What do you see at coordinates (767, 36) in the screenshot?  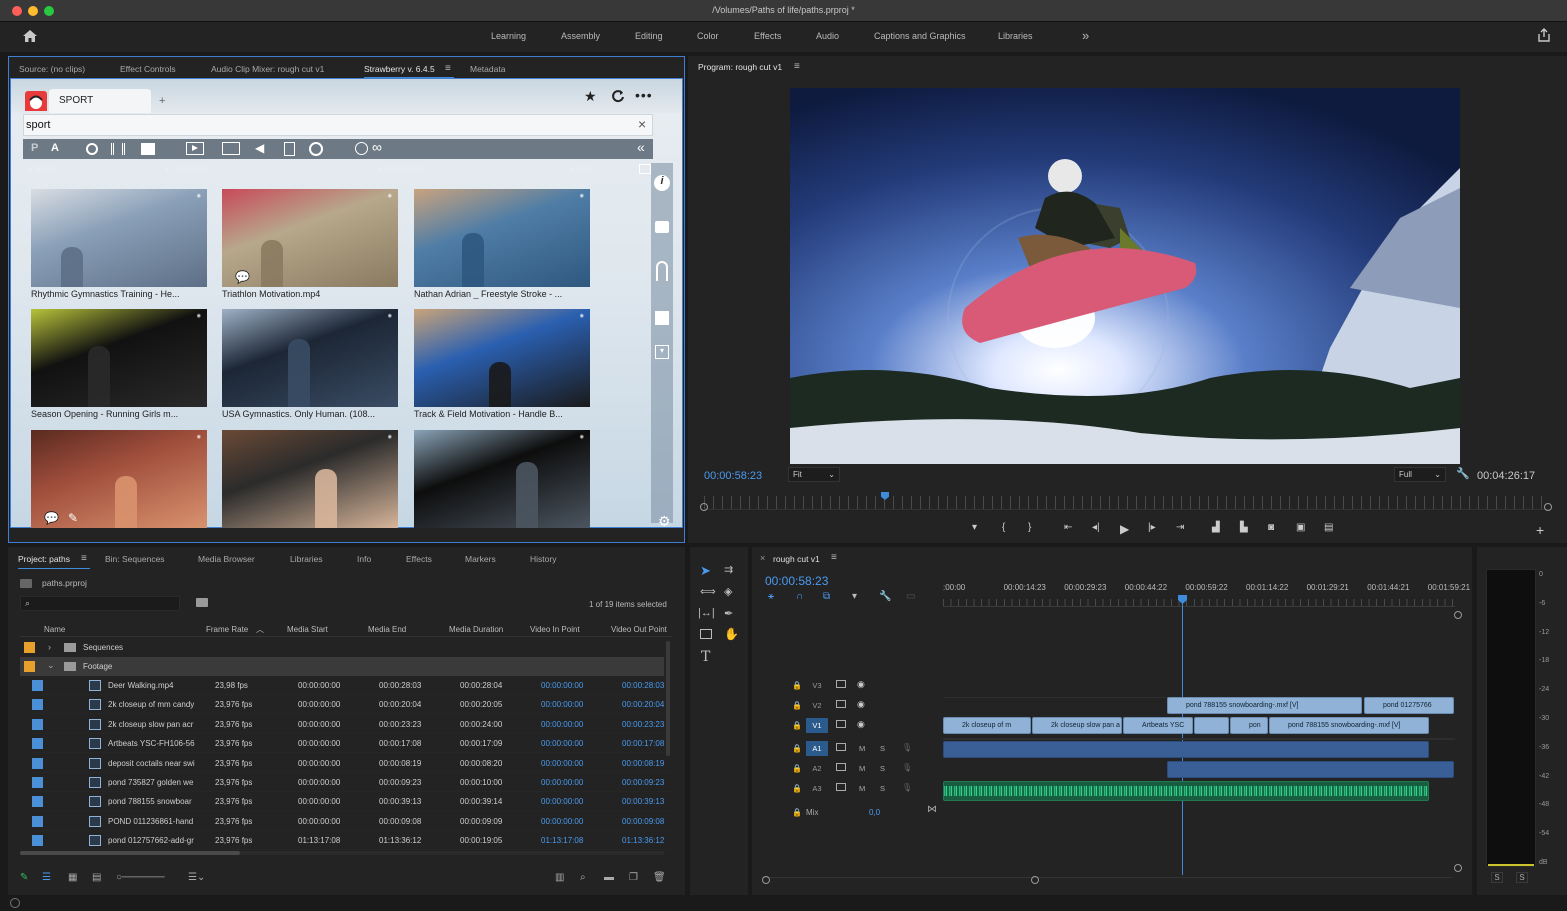 I see `workspace-effects: Effects` at bounding box center [767, 36].